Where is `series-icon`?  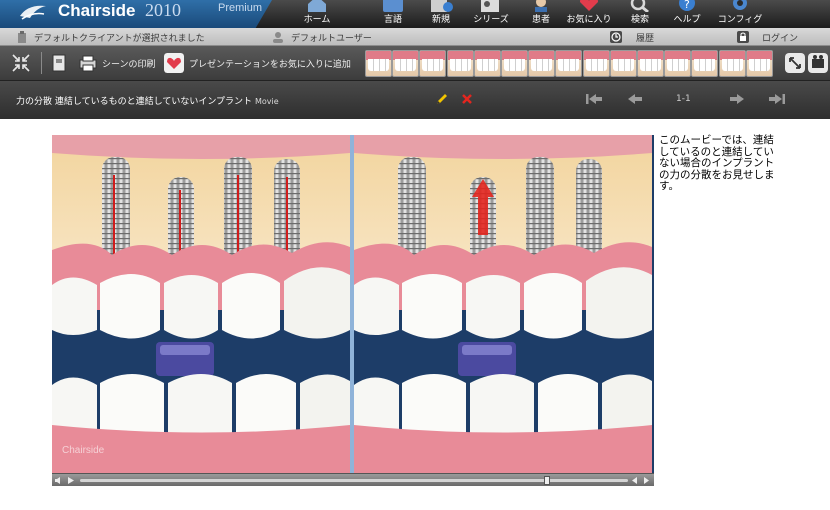 series-icon is located at coordinates (490, 6).